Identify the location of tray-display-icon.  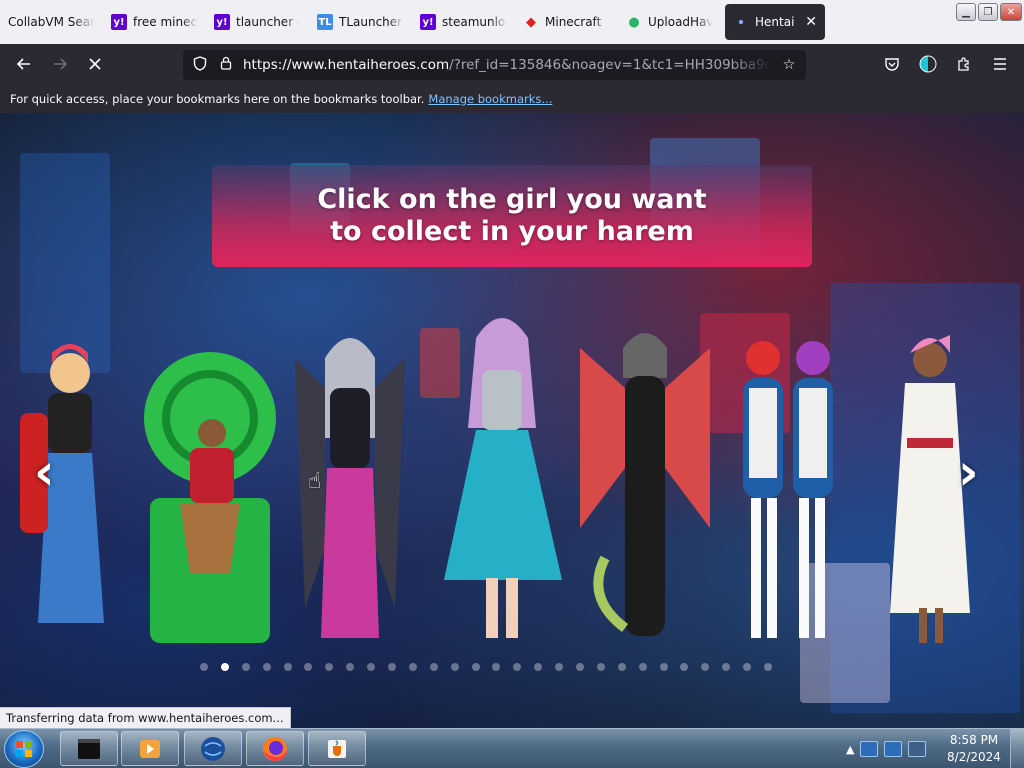
(893, 749).